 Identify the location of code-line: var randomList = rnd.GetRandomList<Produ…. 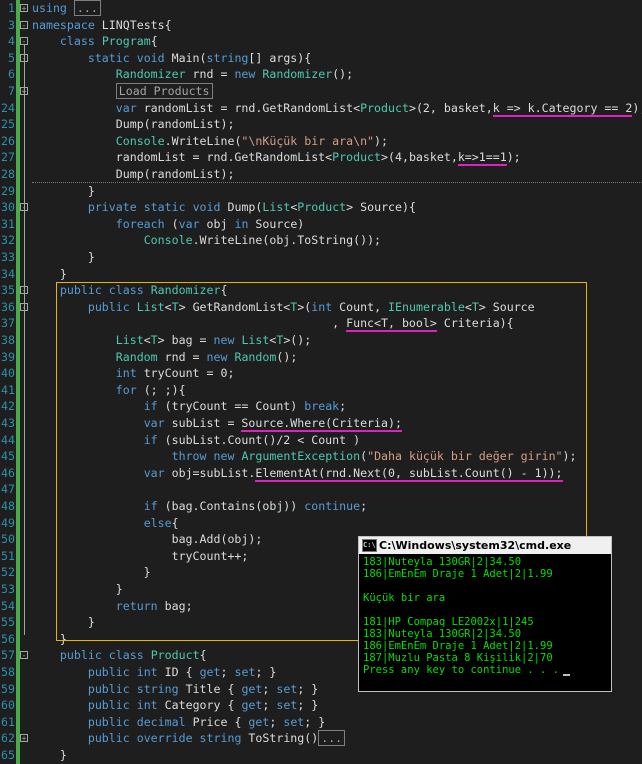
(337, 108).